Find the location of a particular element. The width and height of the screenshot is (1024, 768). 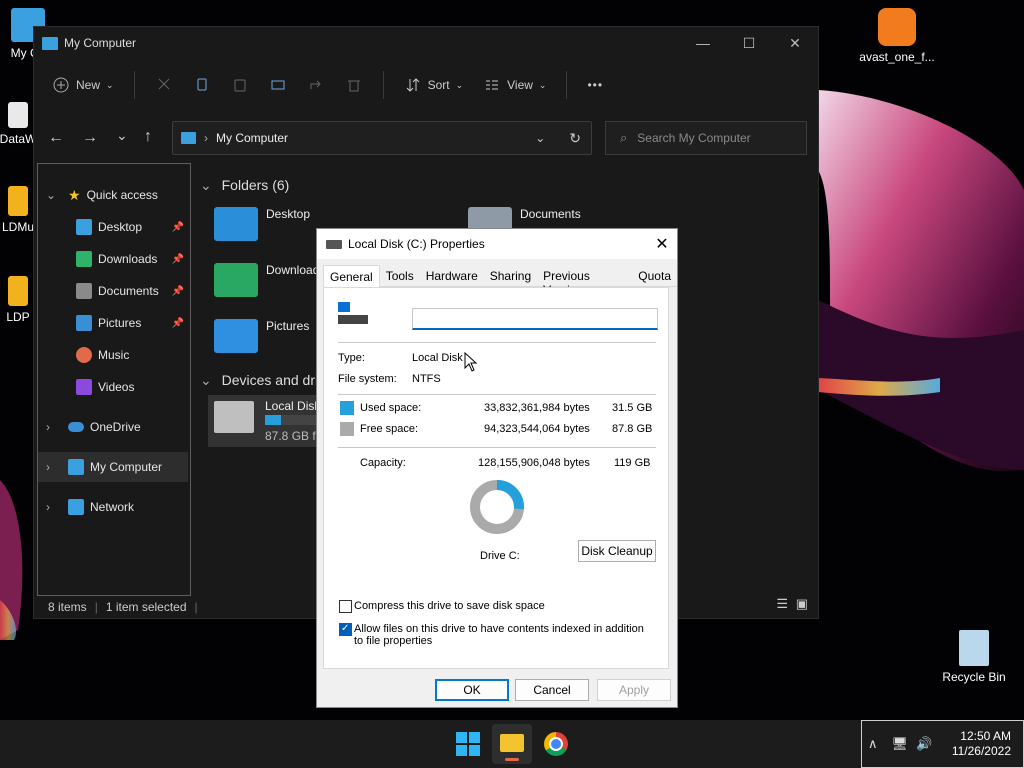

sidebar-item-my-computer: › My Computer is located at coordinates (113, 467).